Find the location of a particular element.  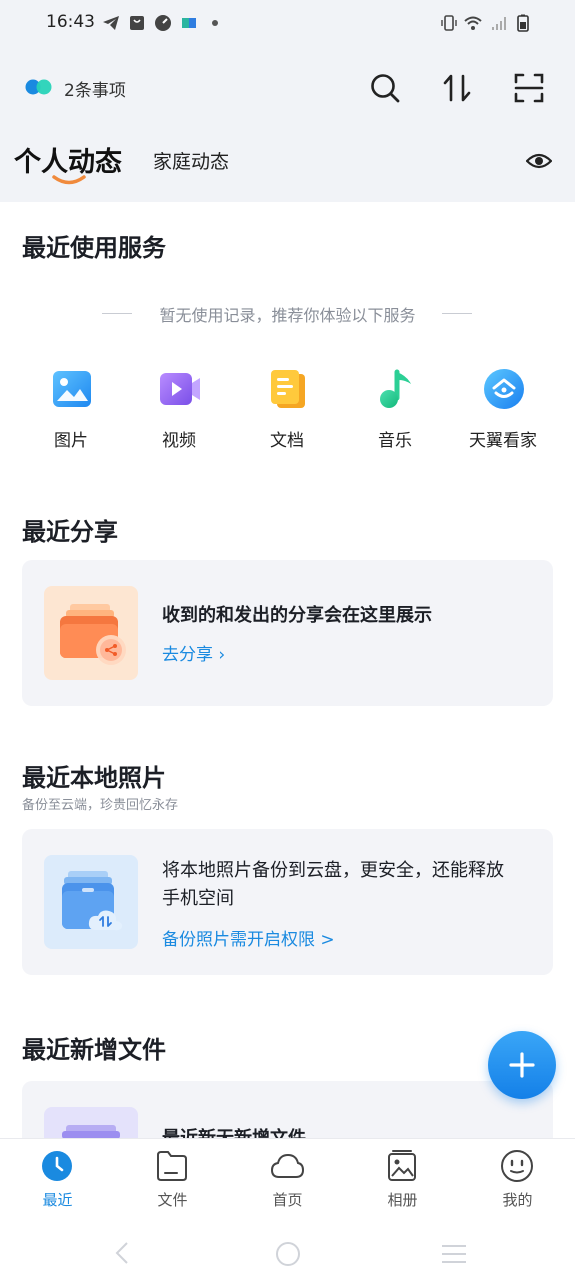

bottom-nav: 最近 文件 首页 相册 我的 is located at coordinates (287, 1209).